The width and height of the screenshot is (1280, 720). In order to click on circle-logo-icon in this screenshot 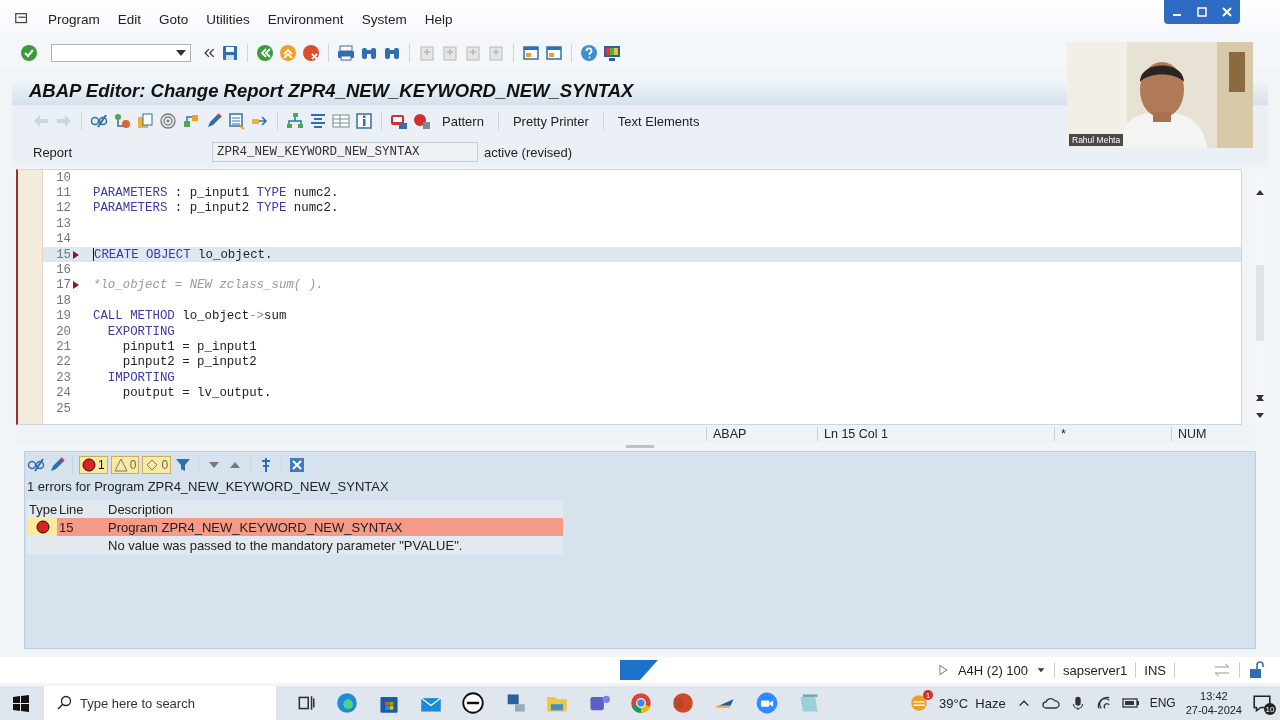, I will do `click(473, 703)`.